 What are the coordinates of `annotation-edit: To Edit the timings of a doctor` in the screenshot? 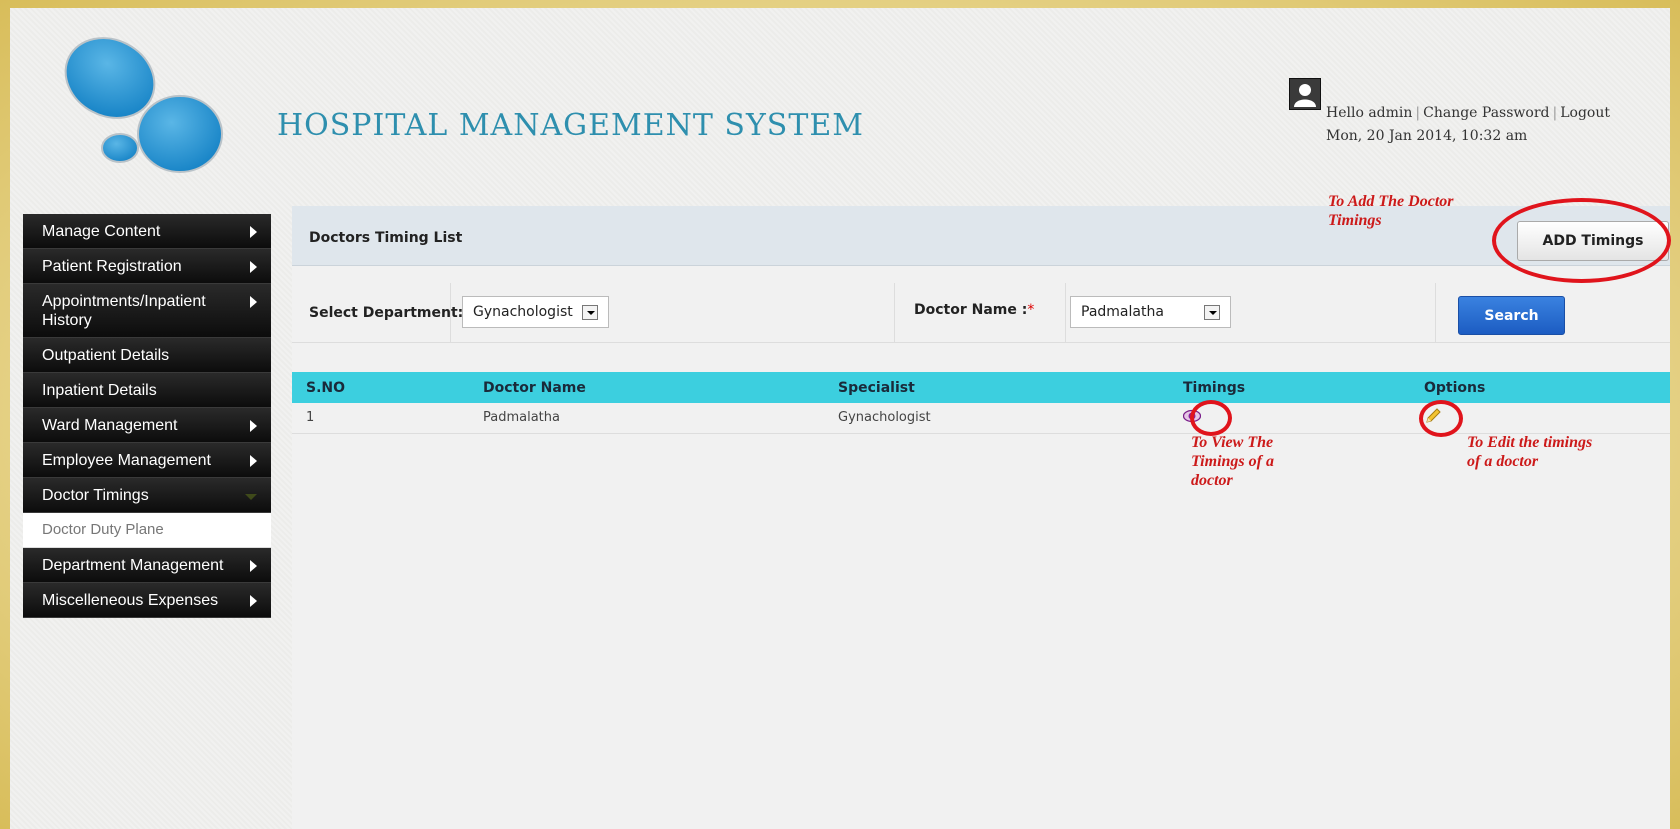 It's located at (1530, 452).